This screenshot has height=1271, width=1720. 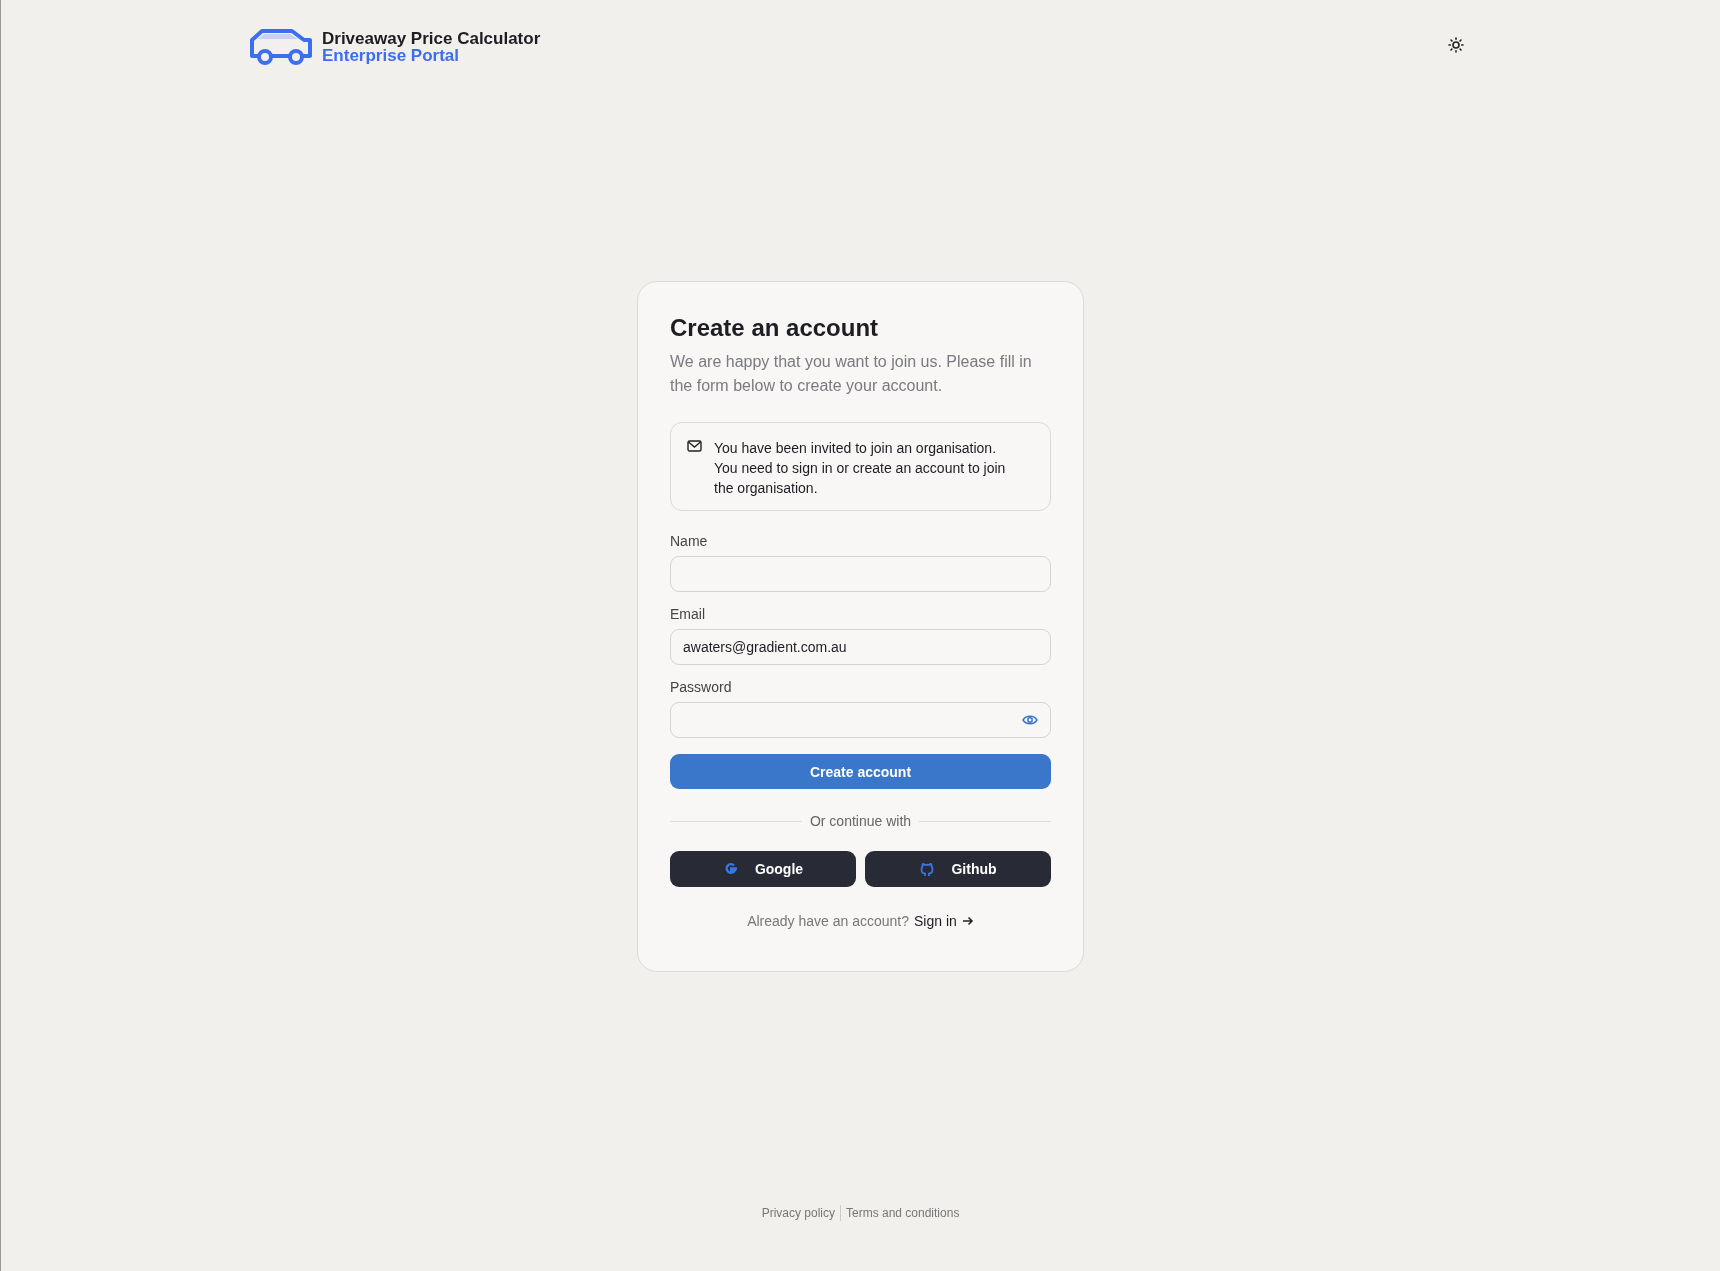 I want to click on social-login-button: Google, so click(x=763, y=869).